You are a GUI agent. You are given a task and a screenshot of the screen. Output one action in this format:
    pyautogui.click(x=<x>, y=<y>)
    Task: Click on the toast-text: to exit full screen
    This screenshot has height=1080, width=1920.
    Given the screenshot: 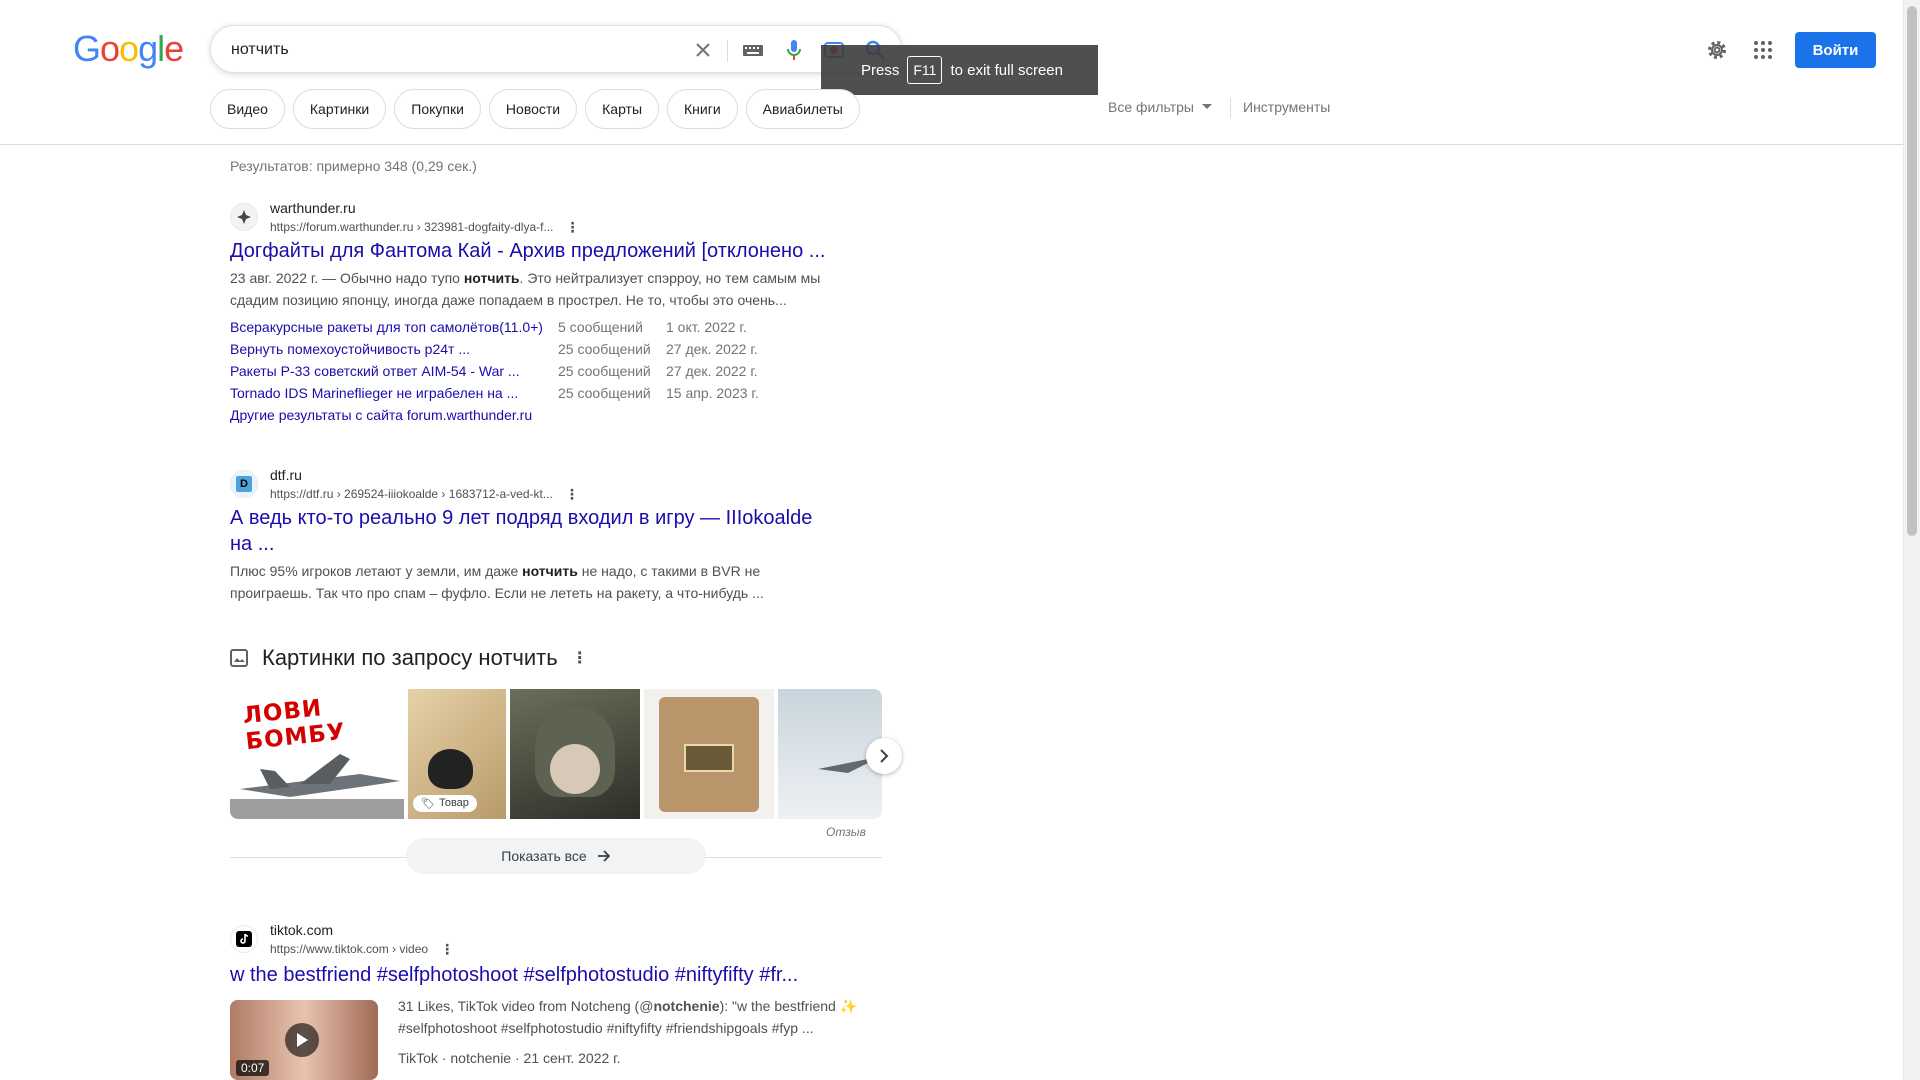 What is the action you would take?
    pyautogui.click(x=1006, y=70)
    